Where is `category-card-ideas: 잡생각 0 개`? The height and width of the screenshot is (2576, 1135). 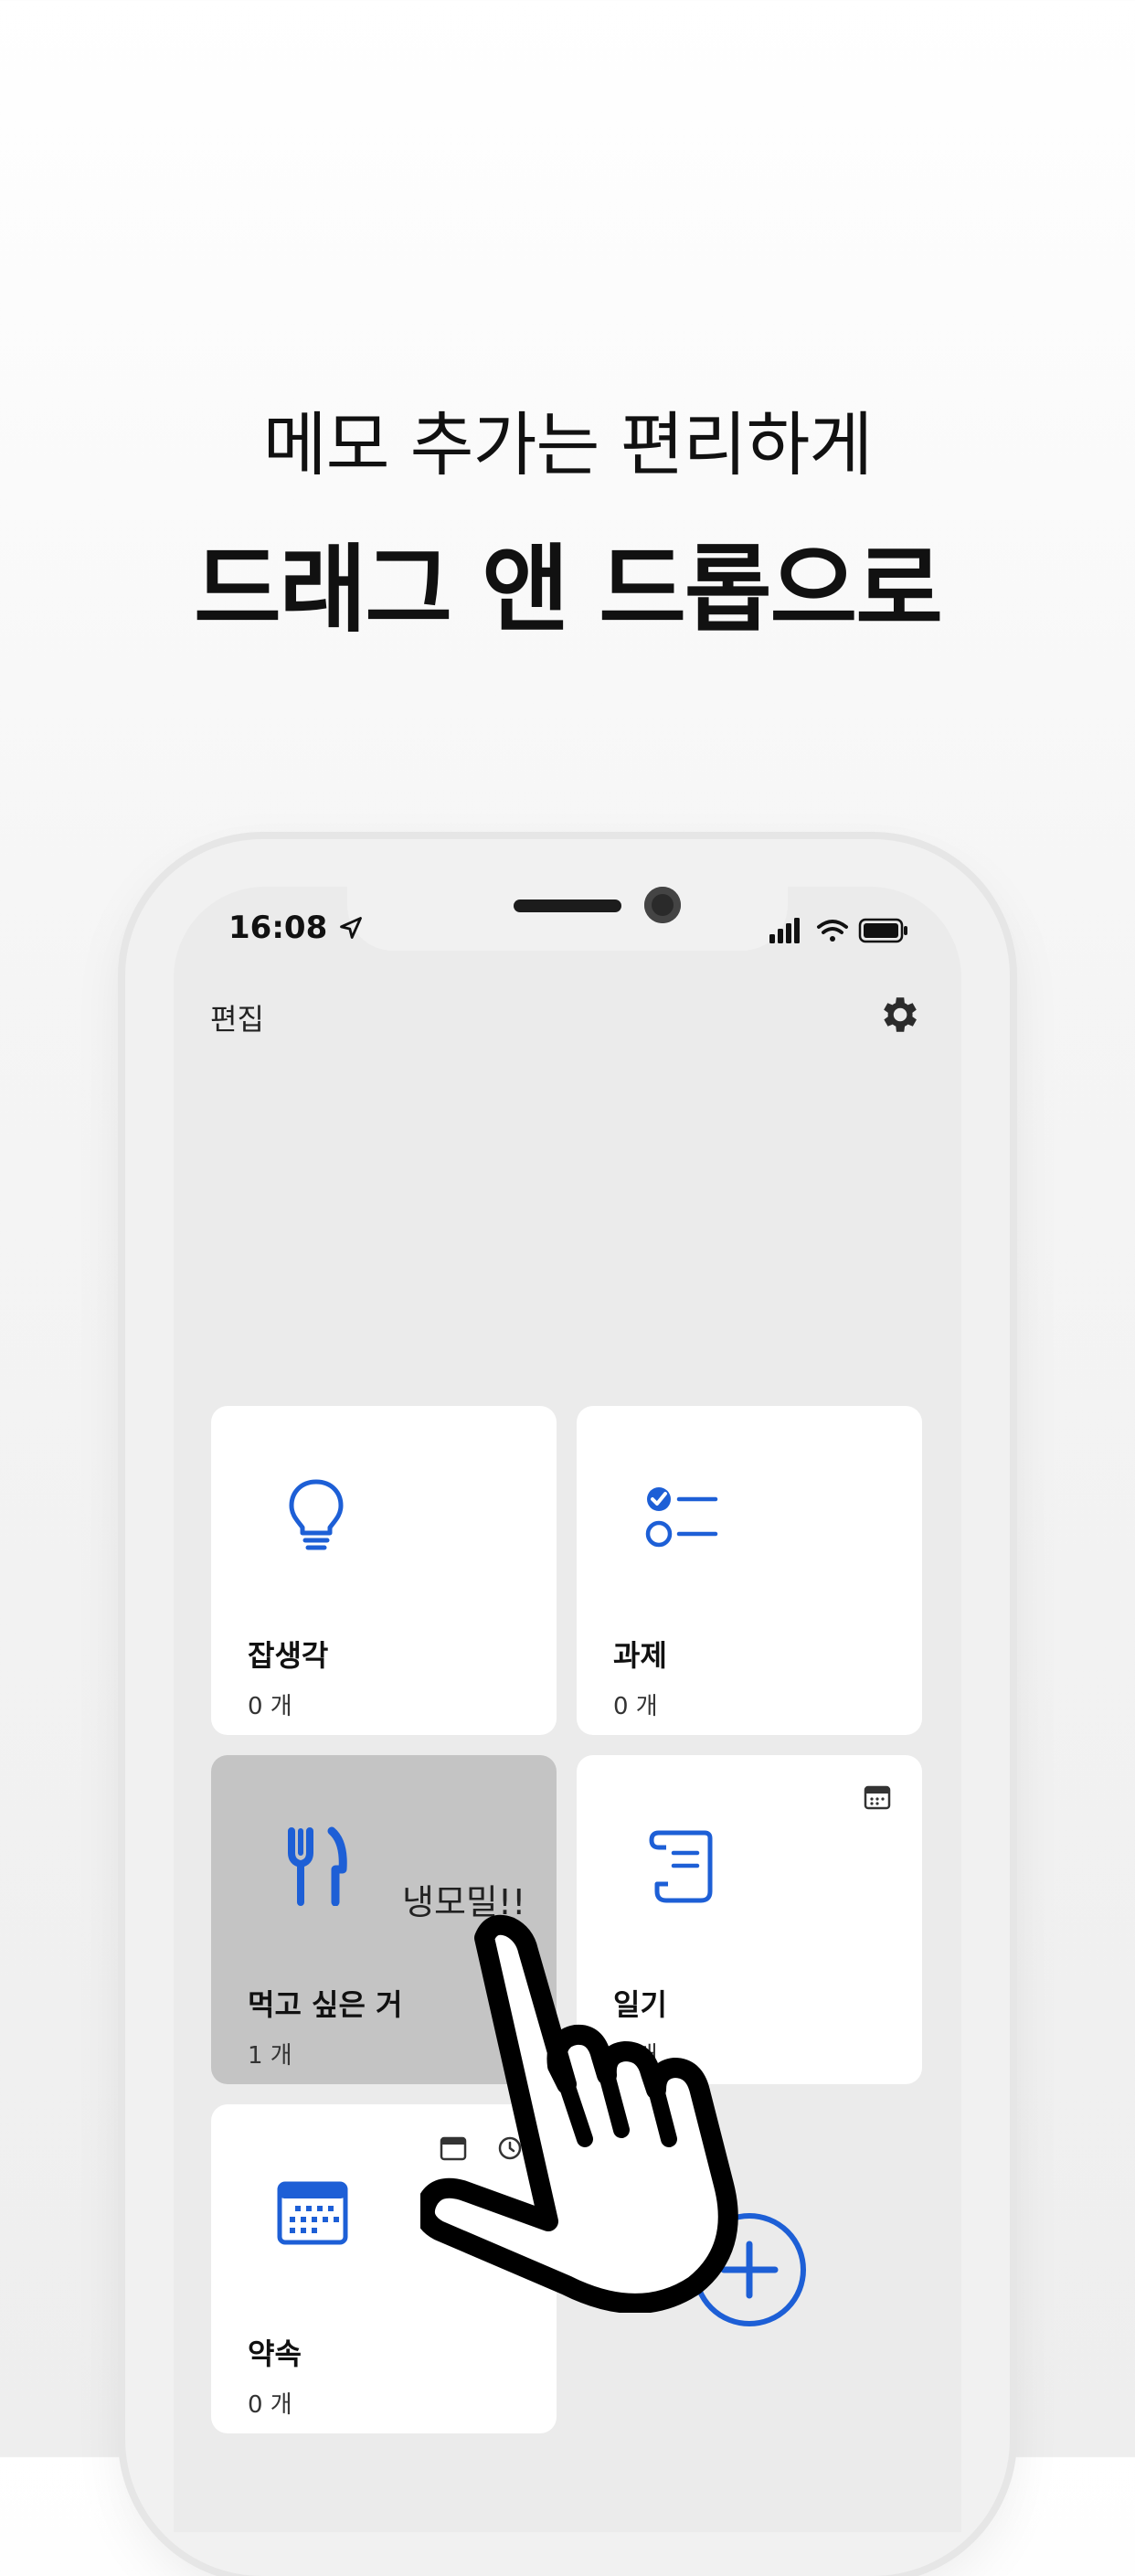
category-card-ideas: 잡생각 0 개 is located at coordinates (384, 1570).